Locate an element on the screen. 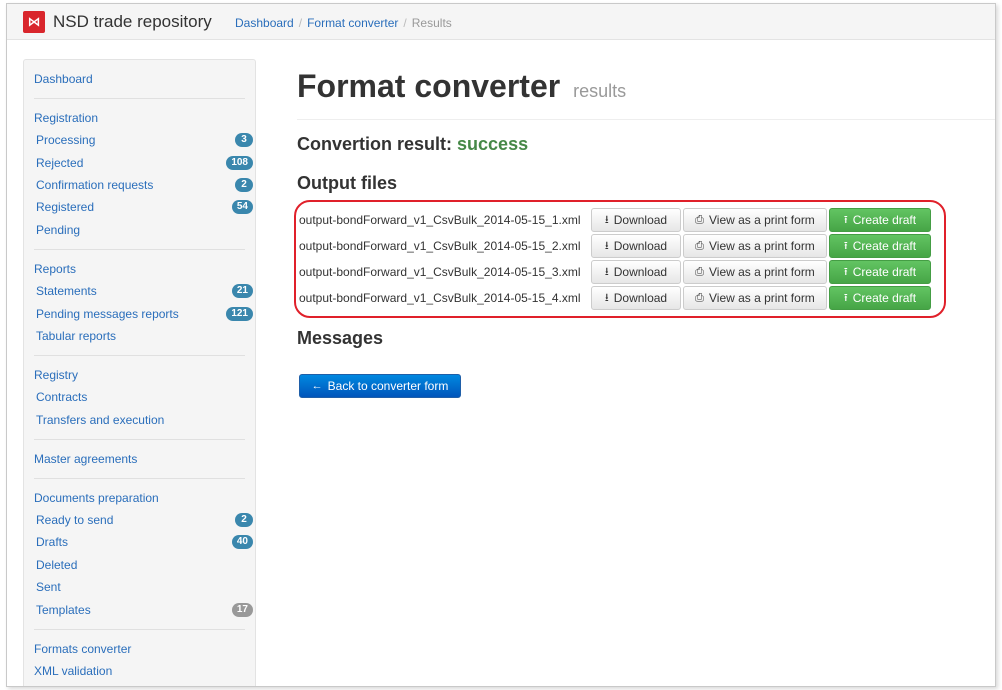  sidebar-head-documents-preparation: Documents preparation is located at coordinates (139, 498).